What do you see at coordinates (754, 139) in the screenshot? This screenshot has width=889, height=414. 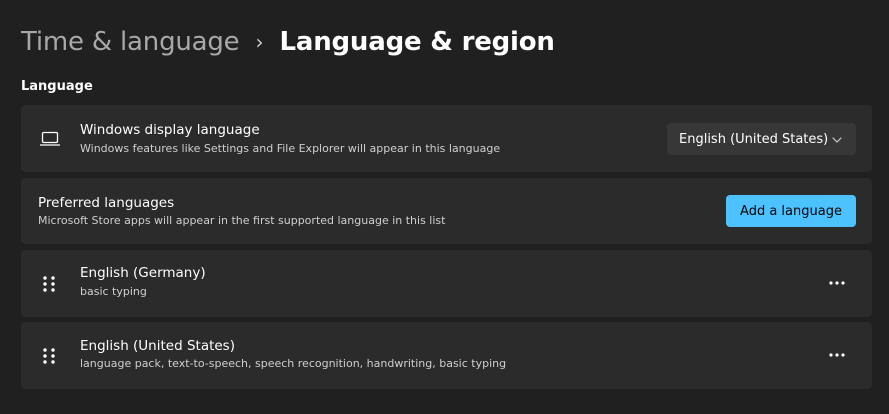 I see `display-language-selected: English (United States)` at bounding box center [754, 139].